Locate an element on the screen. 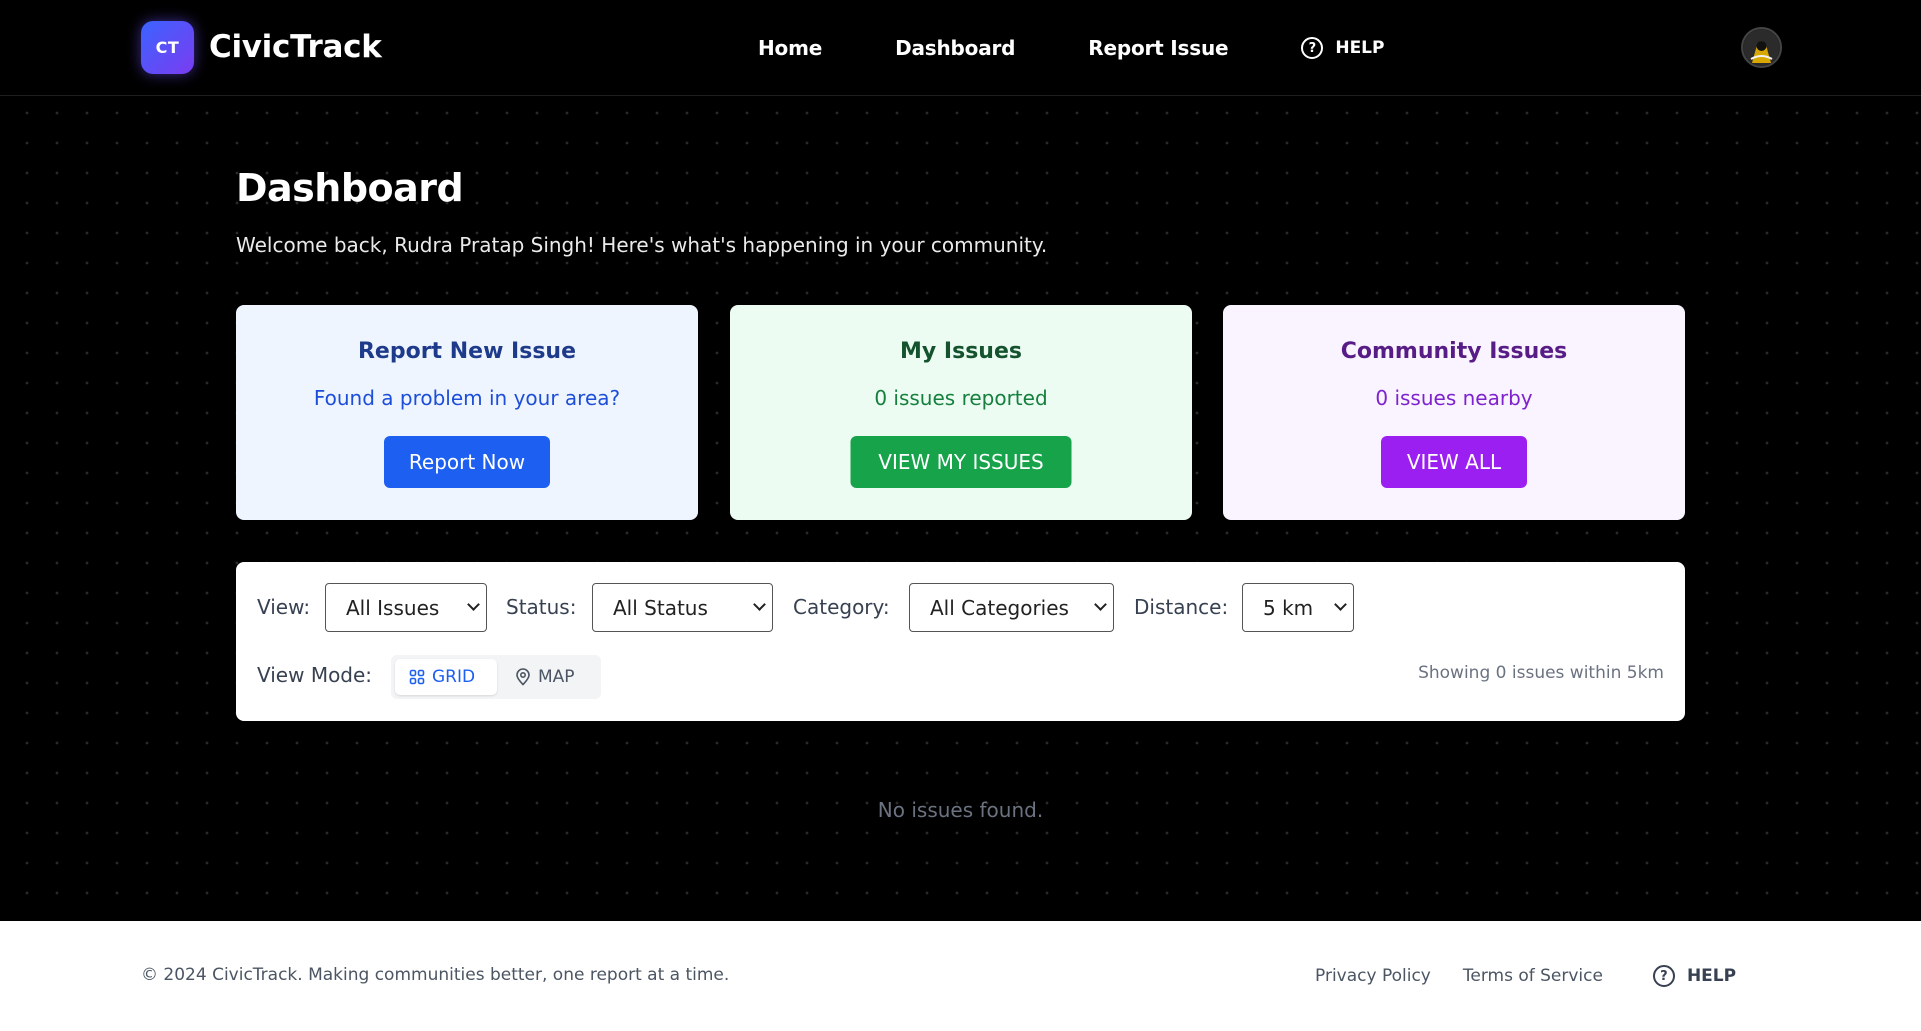  category-filter-label: Category: is located at coordinates (841, 607).